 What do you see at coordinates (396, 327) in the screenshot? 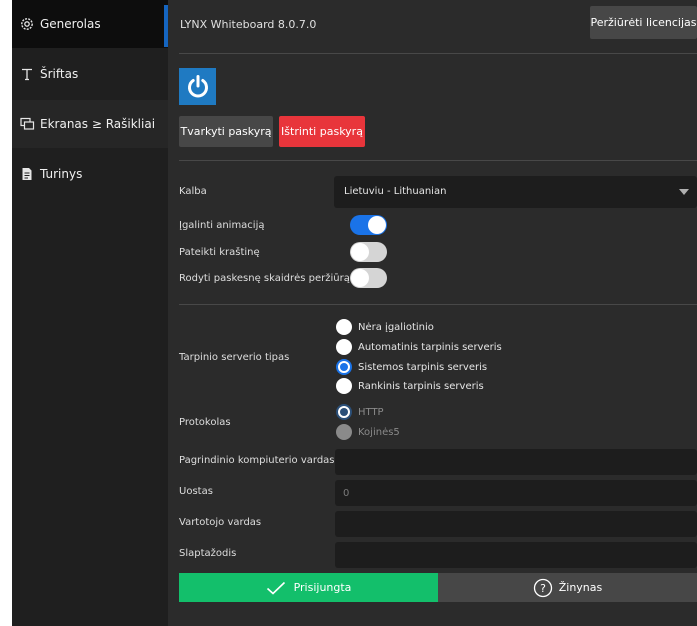
I see `radio-label: Nėra įgaliotinio` at bounding box center [396, 327].